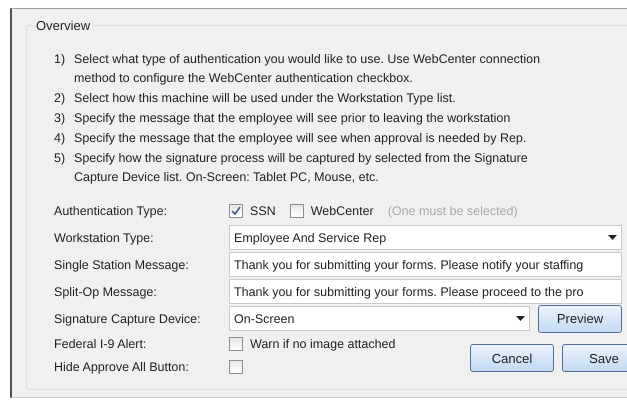 The height and width of the screenshot is (402, 627). What do you see at coordinates (292, 118) in the screenshot?
I see `instruction-text: Specify the message that the employee will see prior to leaving the workstation` at bounding box center [292, 118].